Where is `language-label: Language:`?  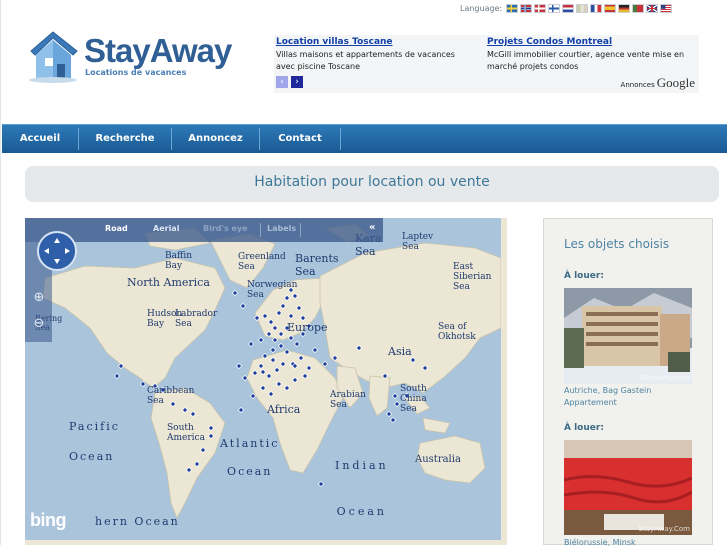
language-label: Language: is located at coordinates (481, 8).